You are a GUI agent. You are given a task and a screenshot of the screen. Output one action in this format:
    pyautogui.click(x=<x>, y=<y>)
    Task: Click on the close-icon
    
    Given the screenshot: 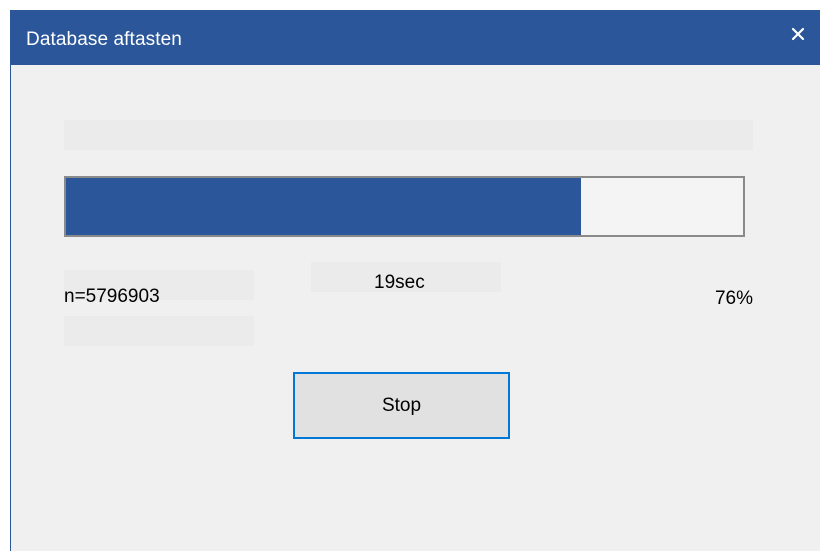 What is the action you would take?
    pyautogui.click(x=798, y=34)
    